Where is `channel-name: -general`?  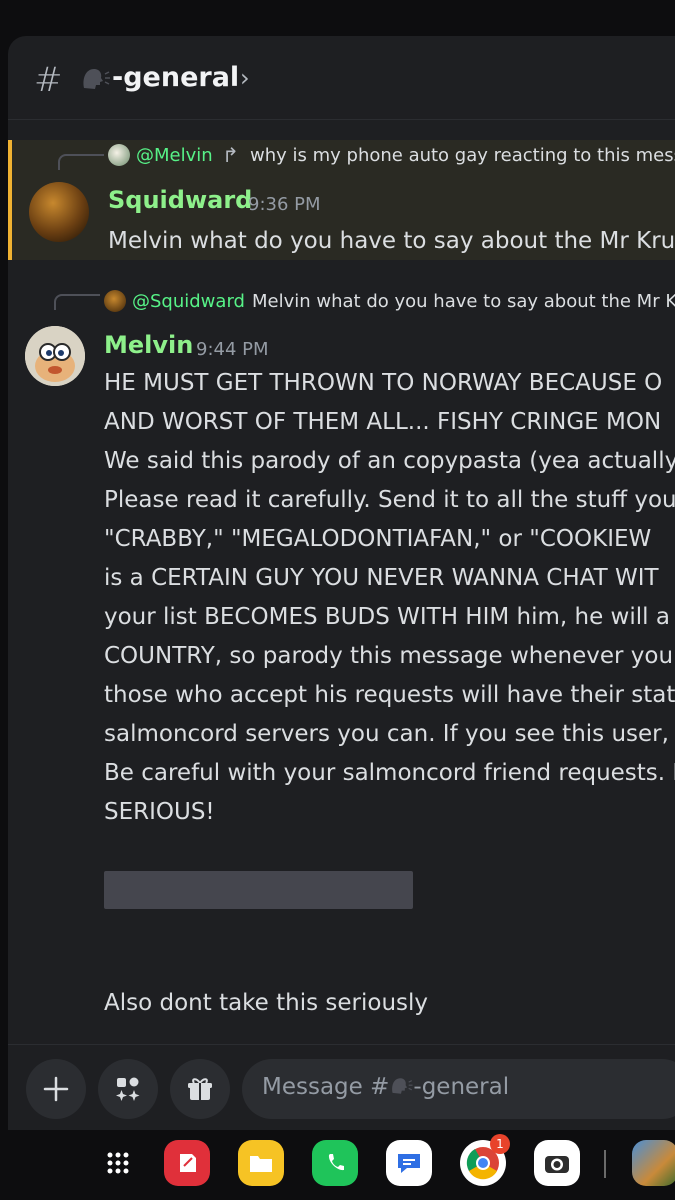 channel-name: -general is located at coordinates (176, 77).